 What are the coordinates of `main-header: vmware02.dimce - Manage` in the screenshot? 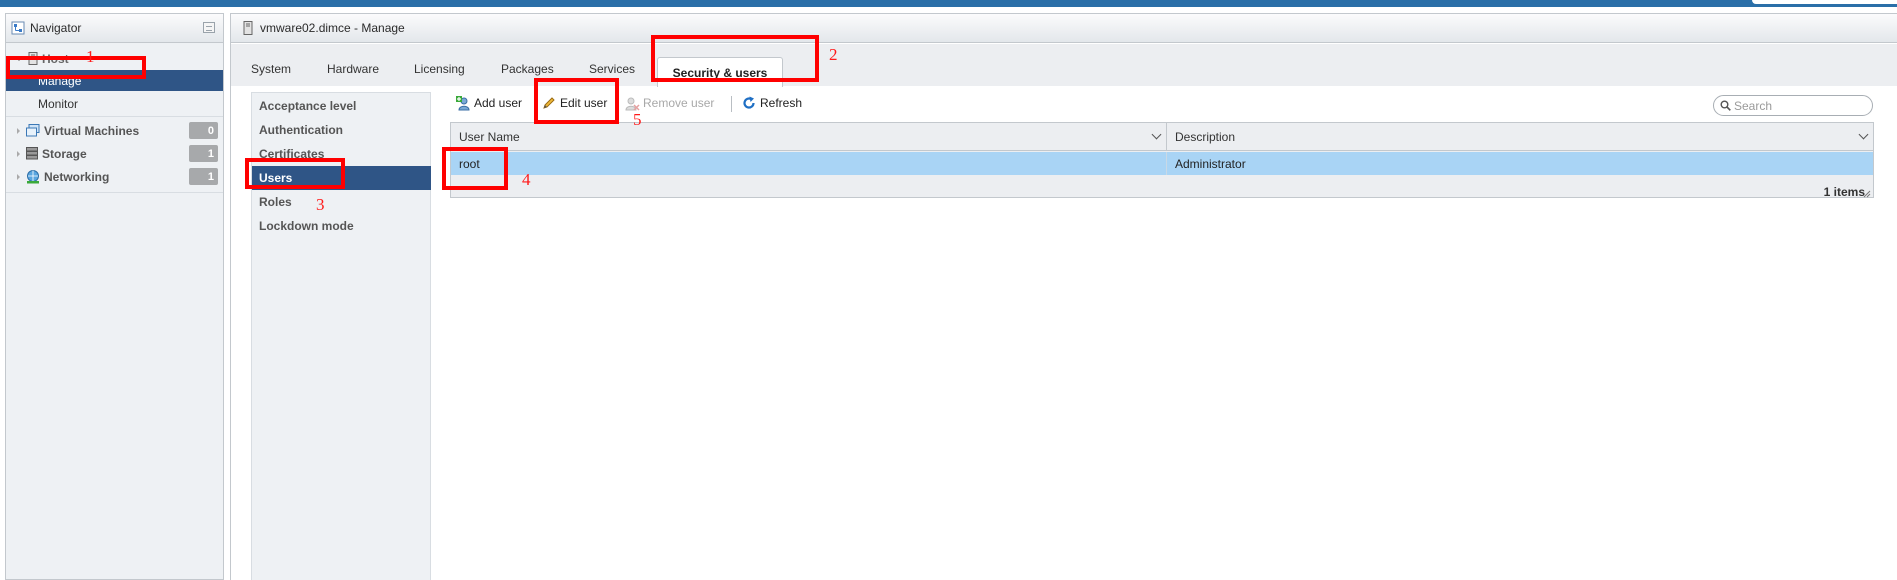 It's located at (1064, 28).